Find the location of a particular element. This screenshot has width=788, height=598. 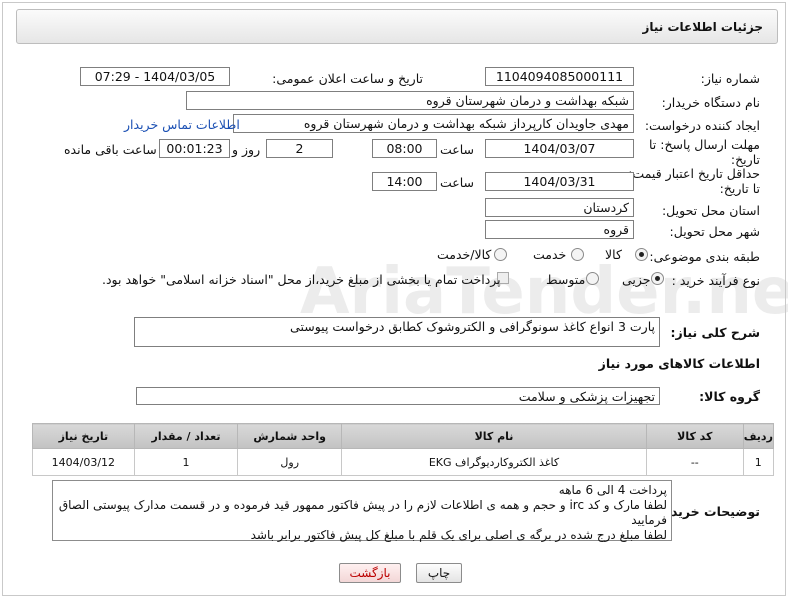

col-name-header: نام کالا is located at coordinates (494, 436).